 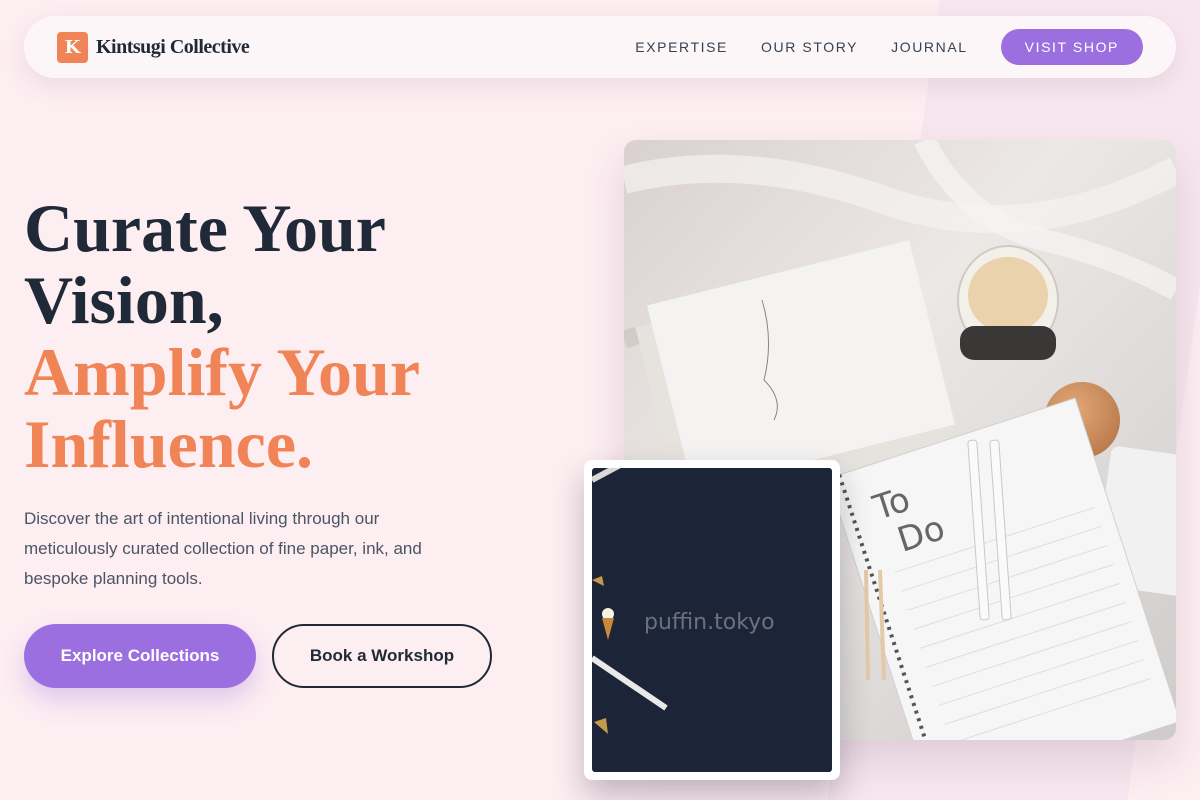 I want to click on nav-link-our-story: OUR STORY, so click(x=809, y=47).